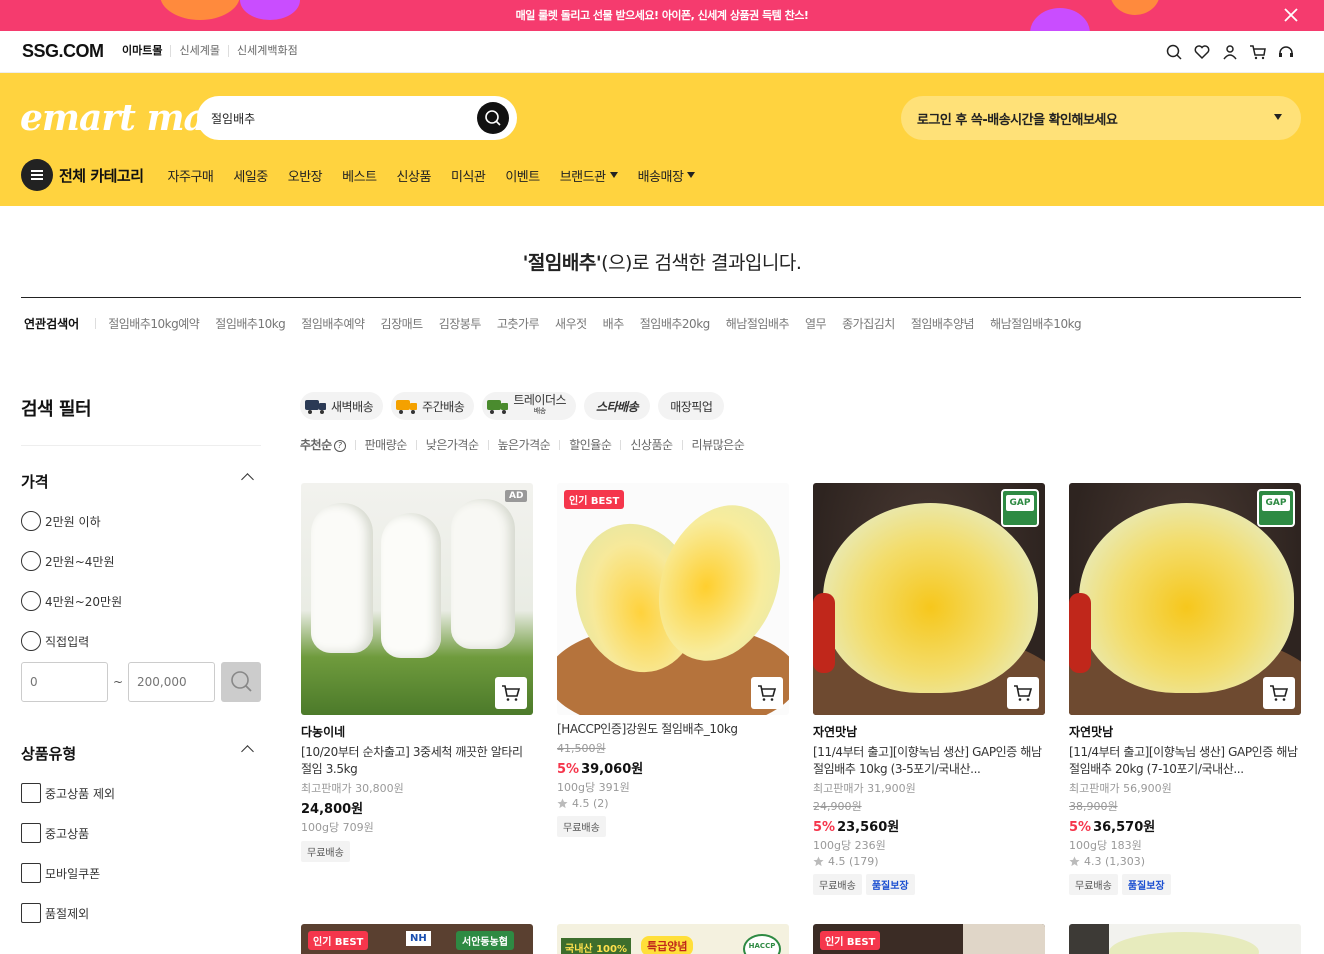 The height and width of the screenshot is (954, 1324). Describe the element at coordinates (673, 939) in the screenshot. I see `product-image: 국내산 100% 특급양념 HACCP` at that location.